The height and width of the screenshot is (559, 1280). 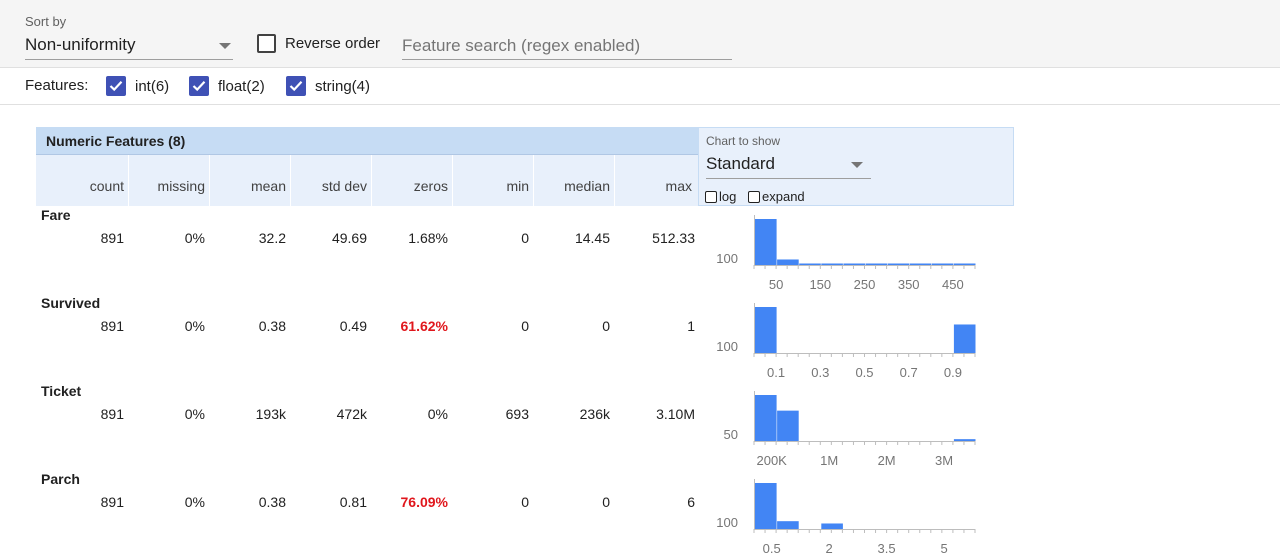 What do you see at coordinates (953, 372) in the screenshot?
I see `x-tick-label: 0.9` at bounding box center [953, 372].